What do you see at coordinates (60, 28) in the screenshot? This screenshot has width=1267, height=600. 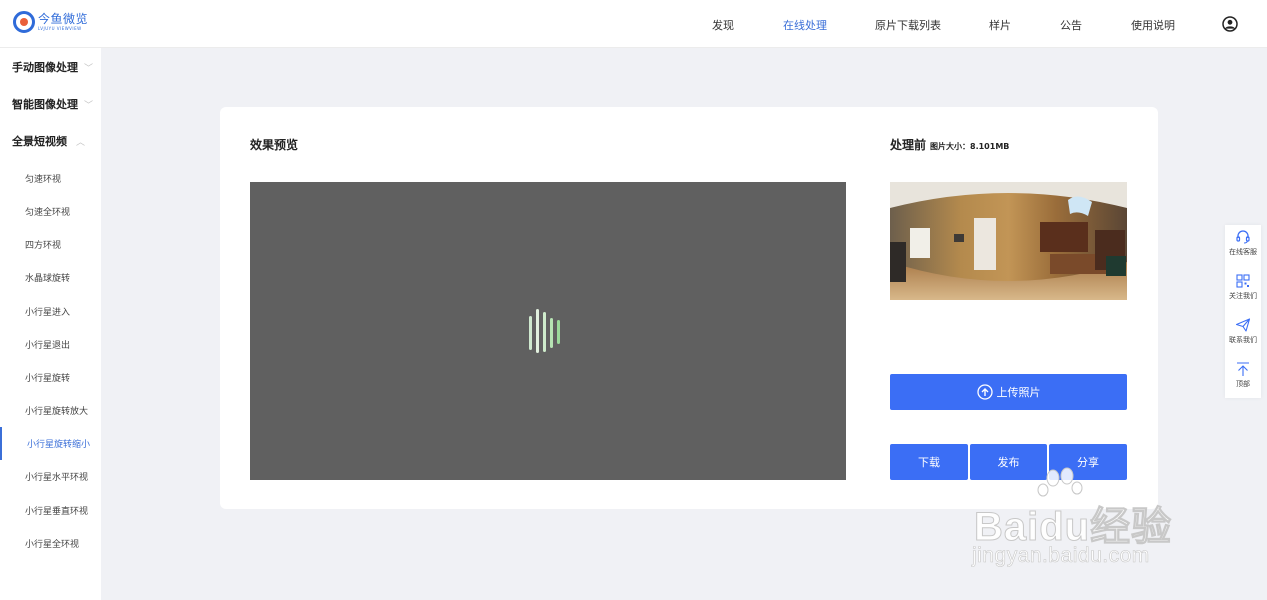 I see `logo-subtitle: LVJUYU VIEWVIEW` at bounding box center [60, 28].